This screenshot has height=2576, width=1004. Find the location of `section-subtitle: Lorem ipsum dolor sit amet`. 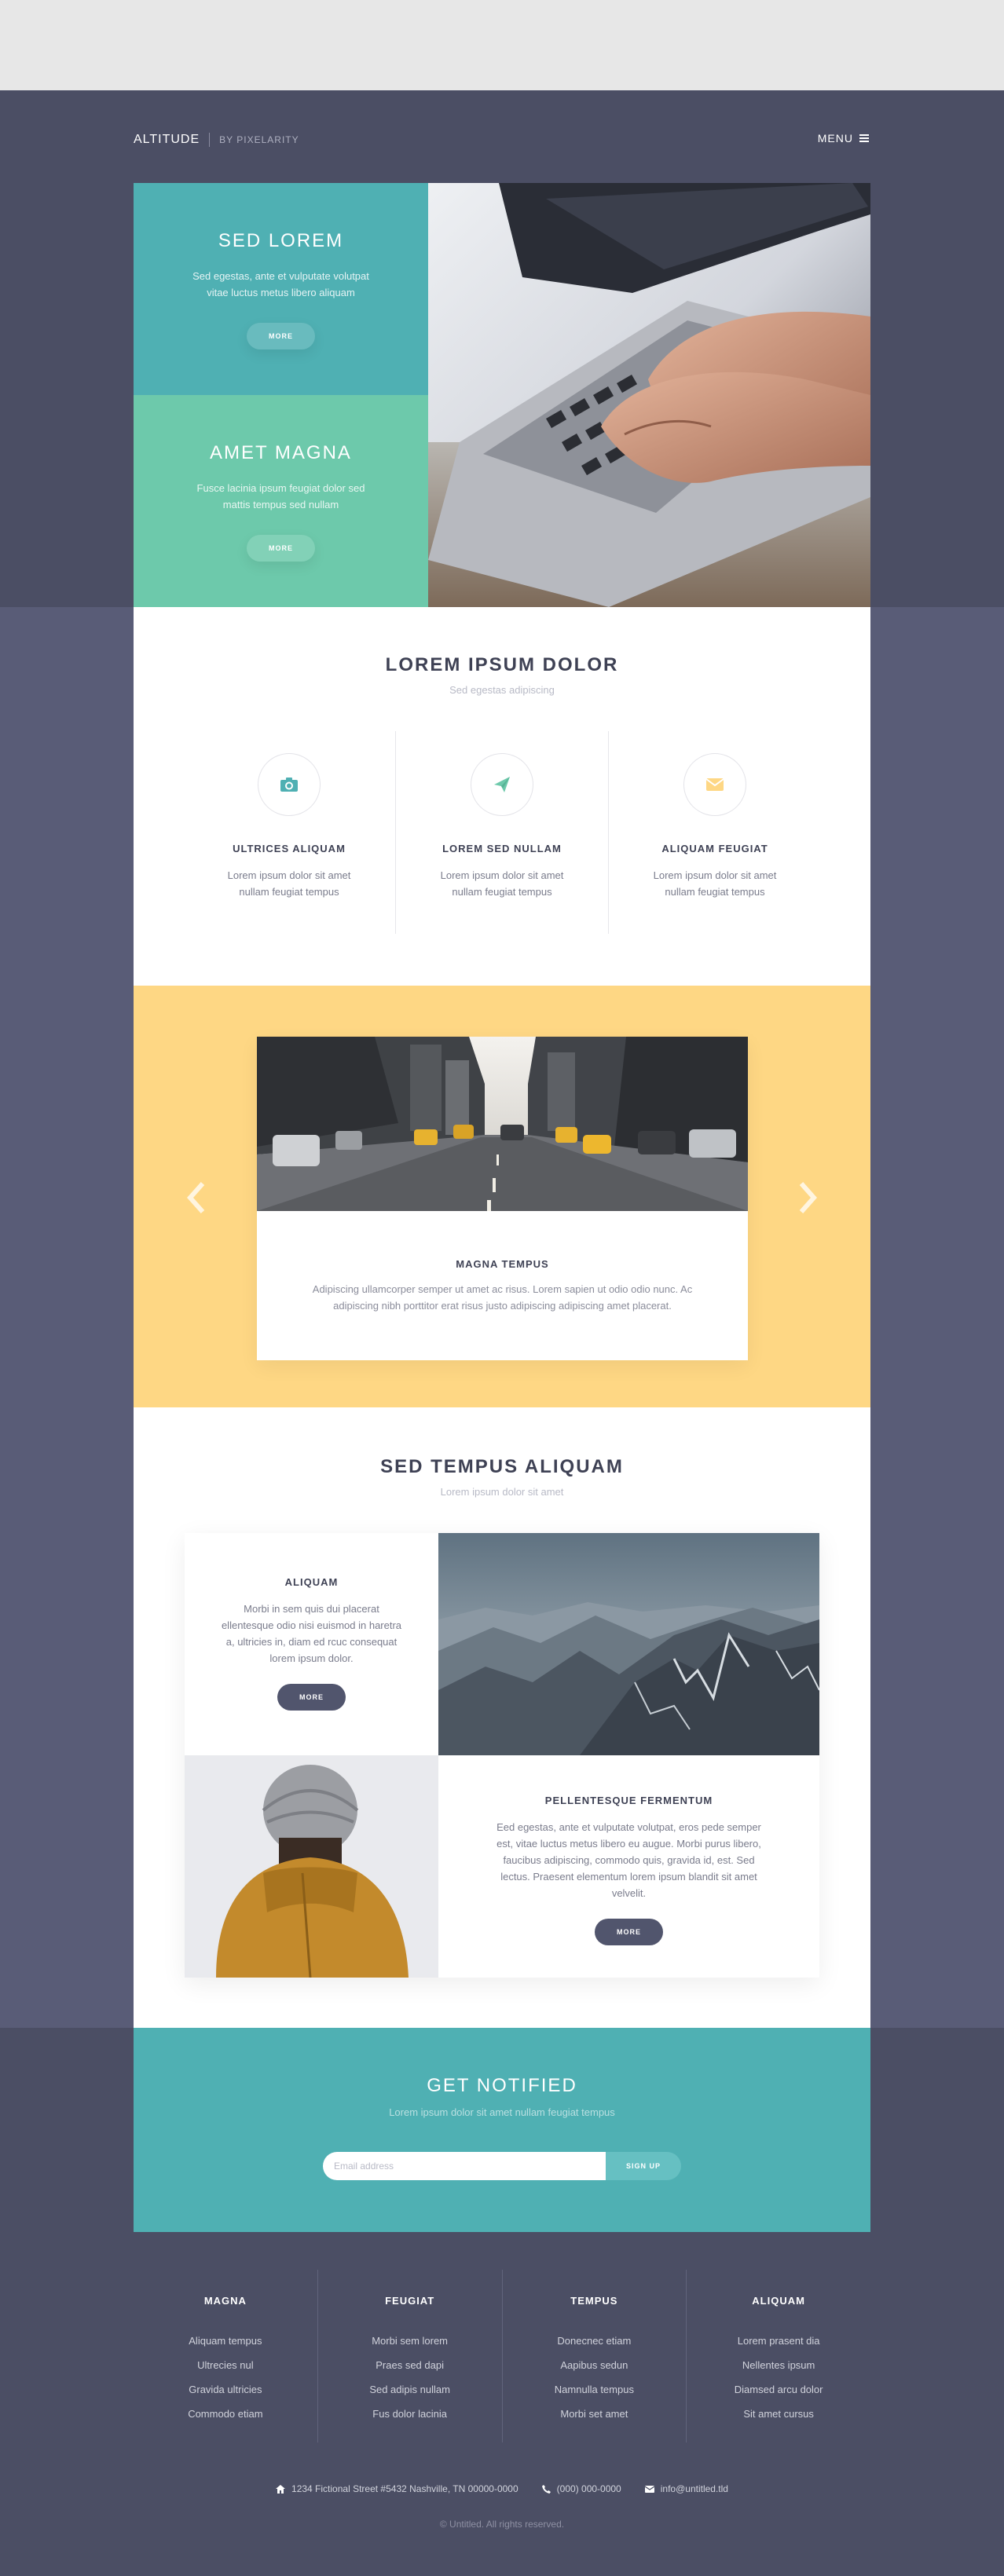

section-subtitle: Lorem ipsum dolor sit amet is located at coordinates (502, 1492).